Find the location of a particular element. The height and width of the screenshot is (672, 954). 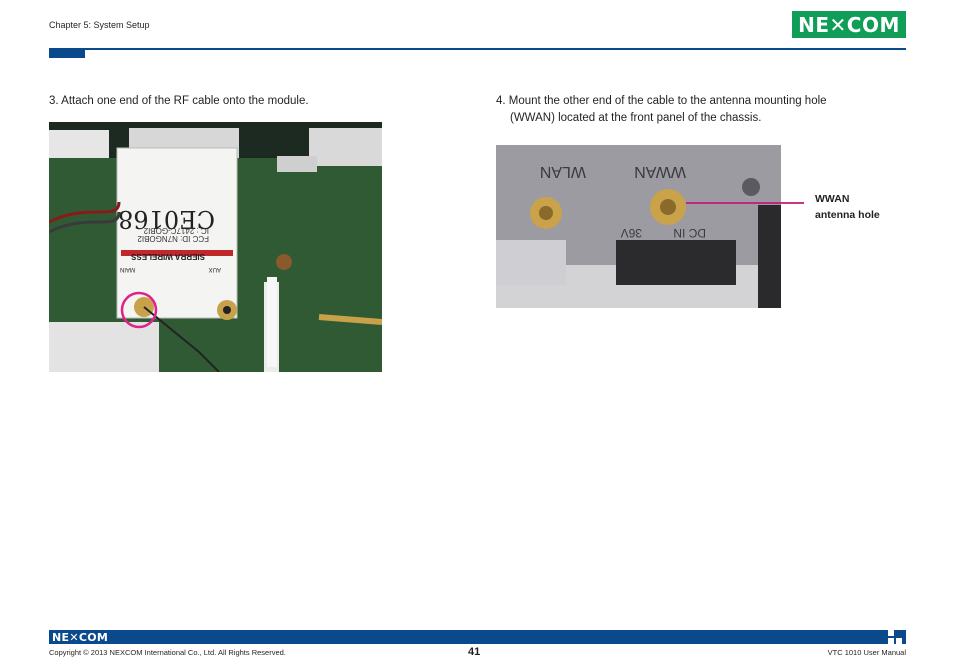

chassis-photo-drawing: WLAN WWAN DC IN 36V is located at coordinates (638, 226).